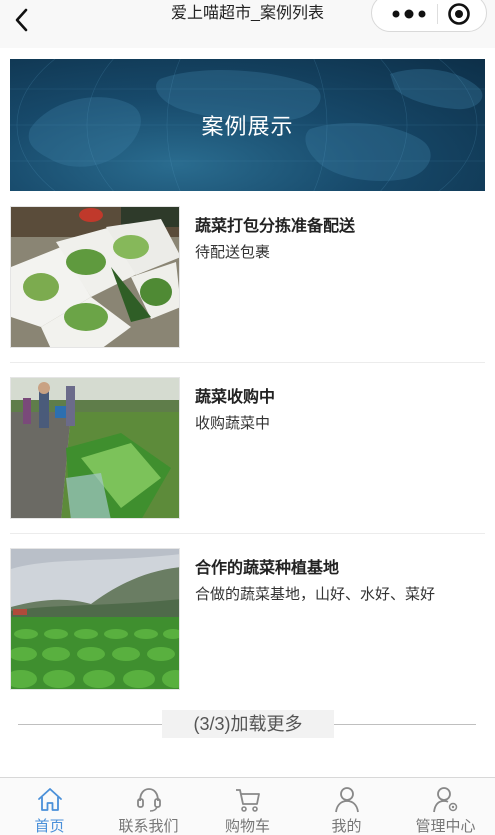 Image resolution: width=495 pixels, height=835 pixels. I want to click on tab-bar: 首页 联系我们 购物车 我的 管理中心, so click(247, 806).